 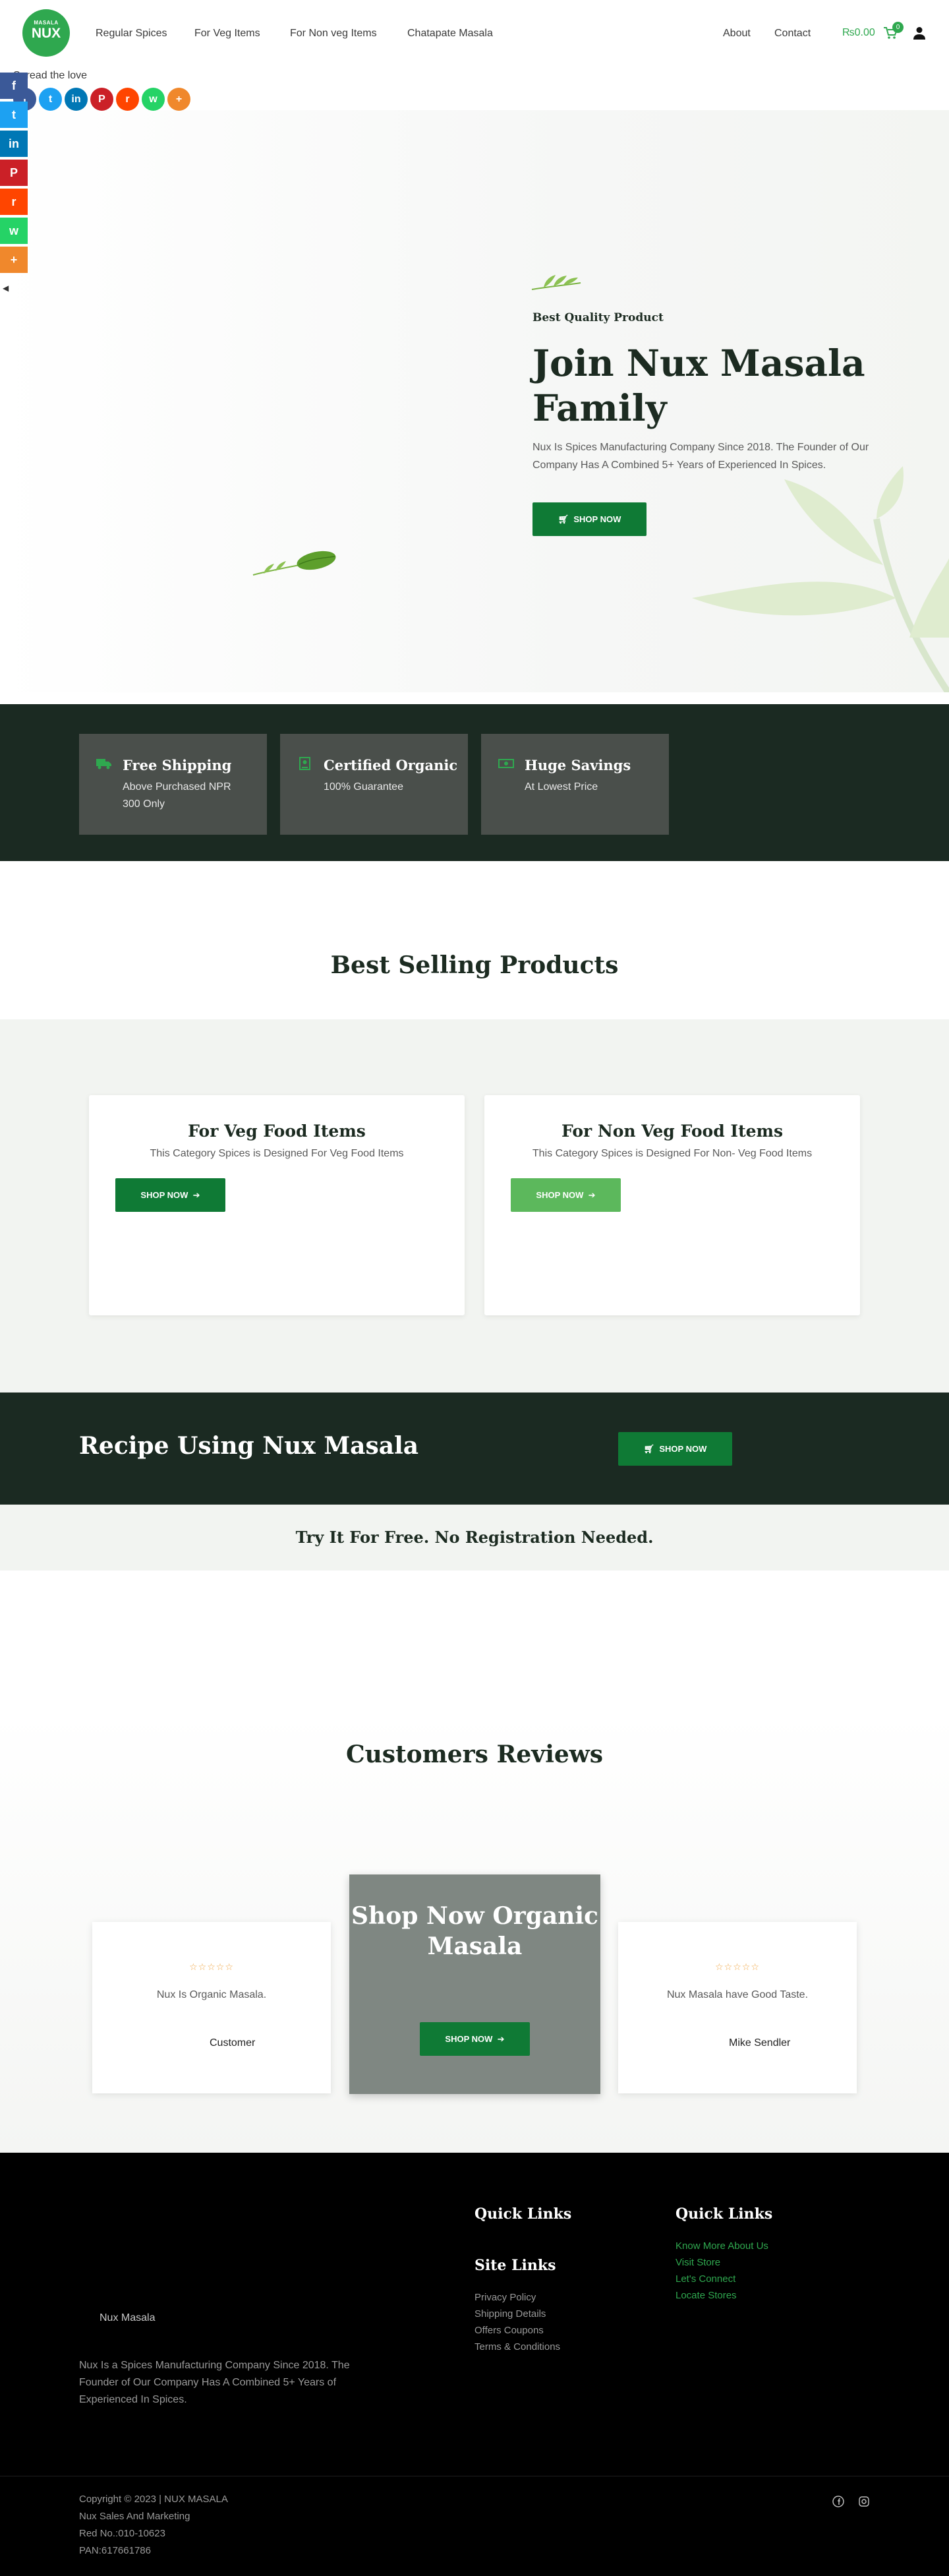 What do you see at coordinates (506, 764) in the screenshot?
I see `money-icon` at bounding box center [506, 764].